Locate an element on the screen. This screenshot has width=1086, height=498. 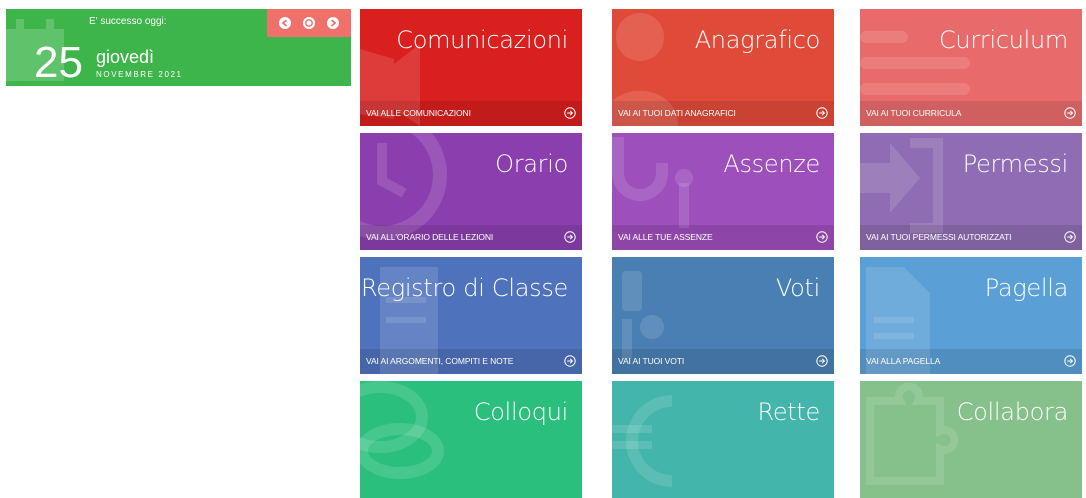
tile-link: VAI ALLE TUE ASSENZE is located at coordinates (665, 237).